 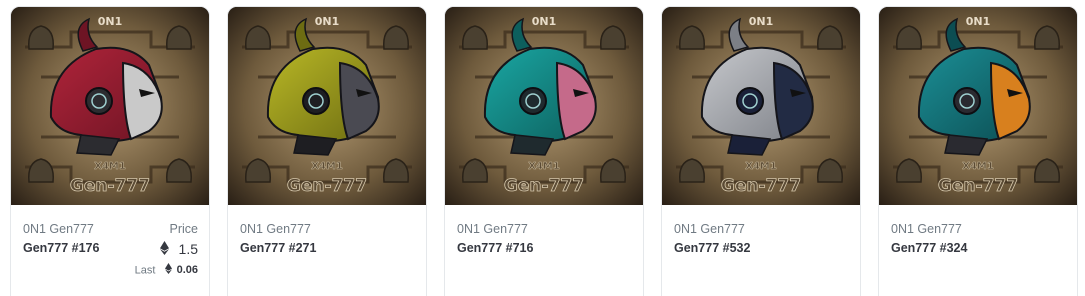 I want to click on price-block: Price 1.5 Last 0.06, so click(x=166, y=249).